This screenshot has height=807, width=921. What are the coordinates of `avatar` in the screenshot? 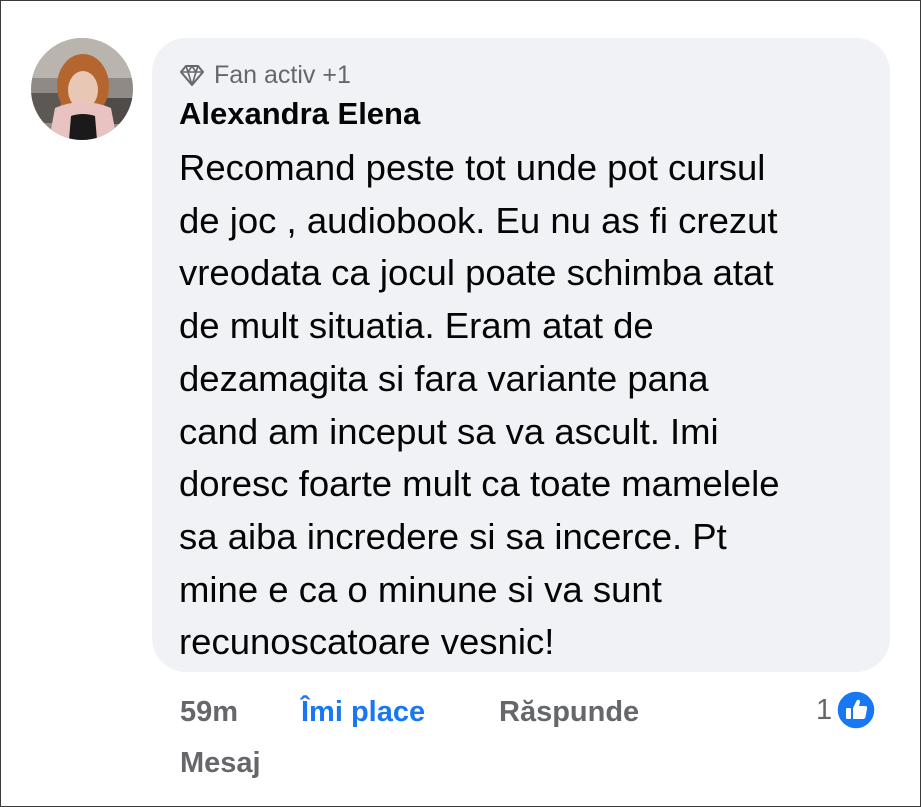 It's located at (82, 89).